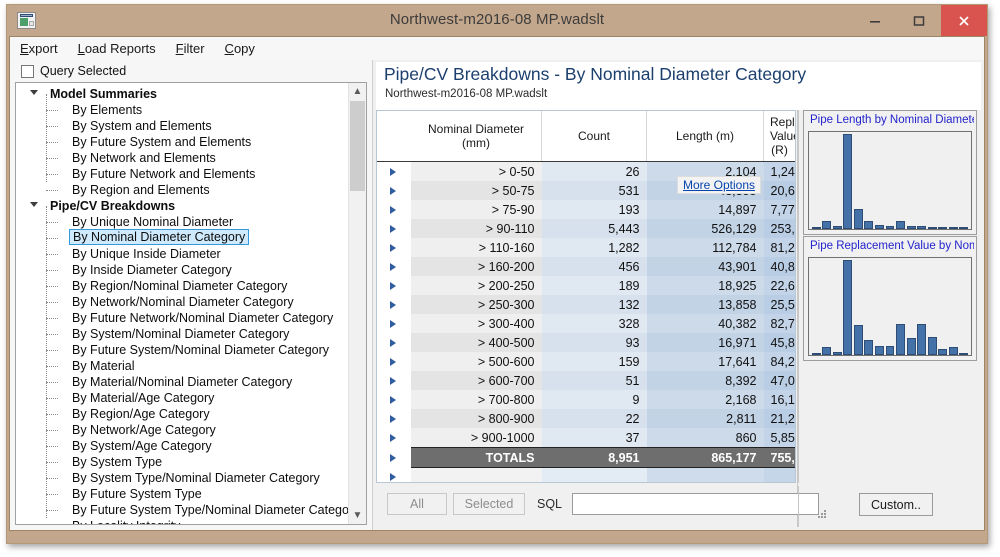  I want to click on table-row: > 600-700518,39247,030,345, so click(586, 380).